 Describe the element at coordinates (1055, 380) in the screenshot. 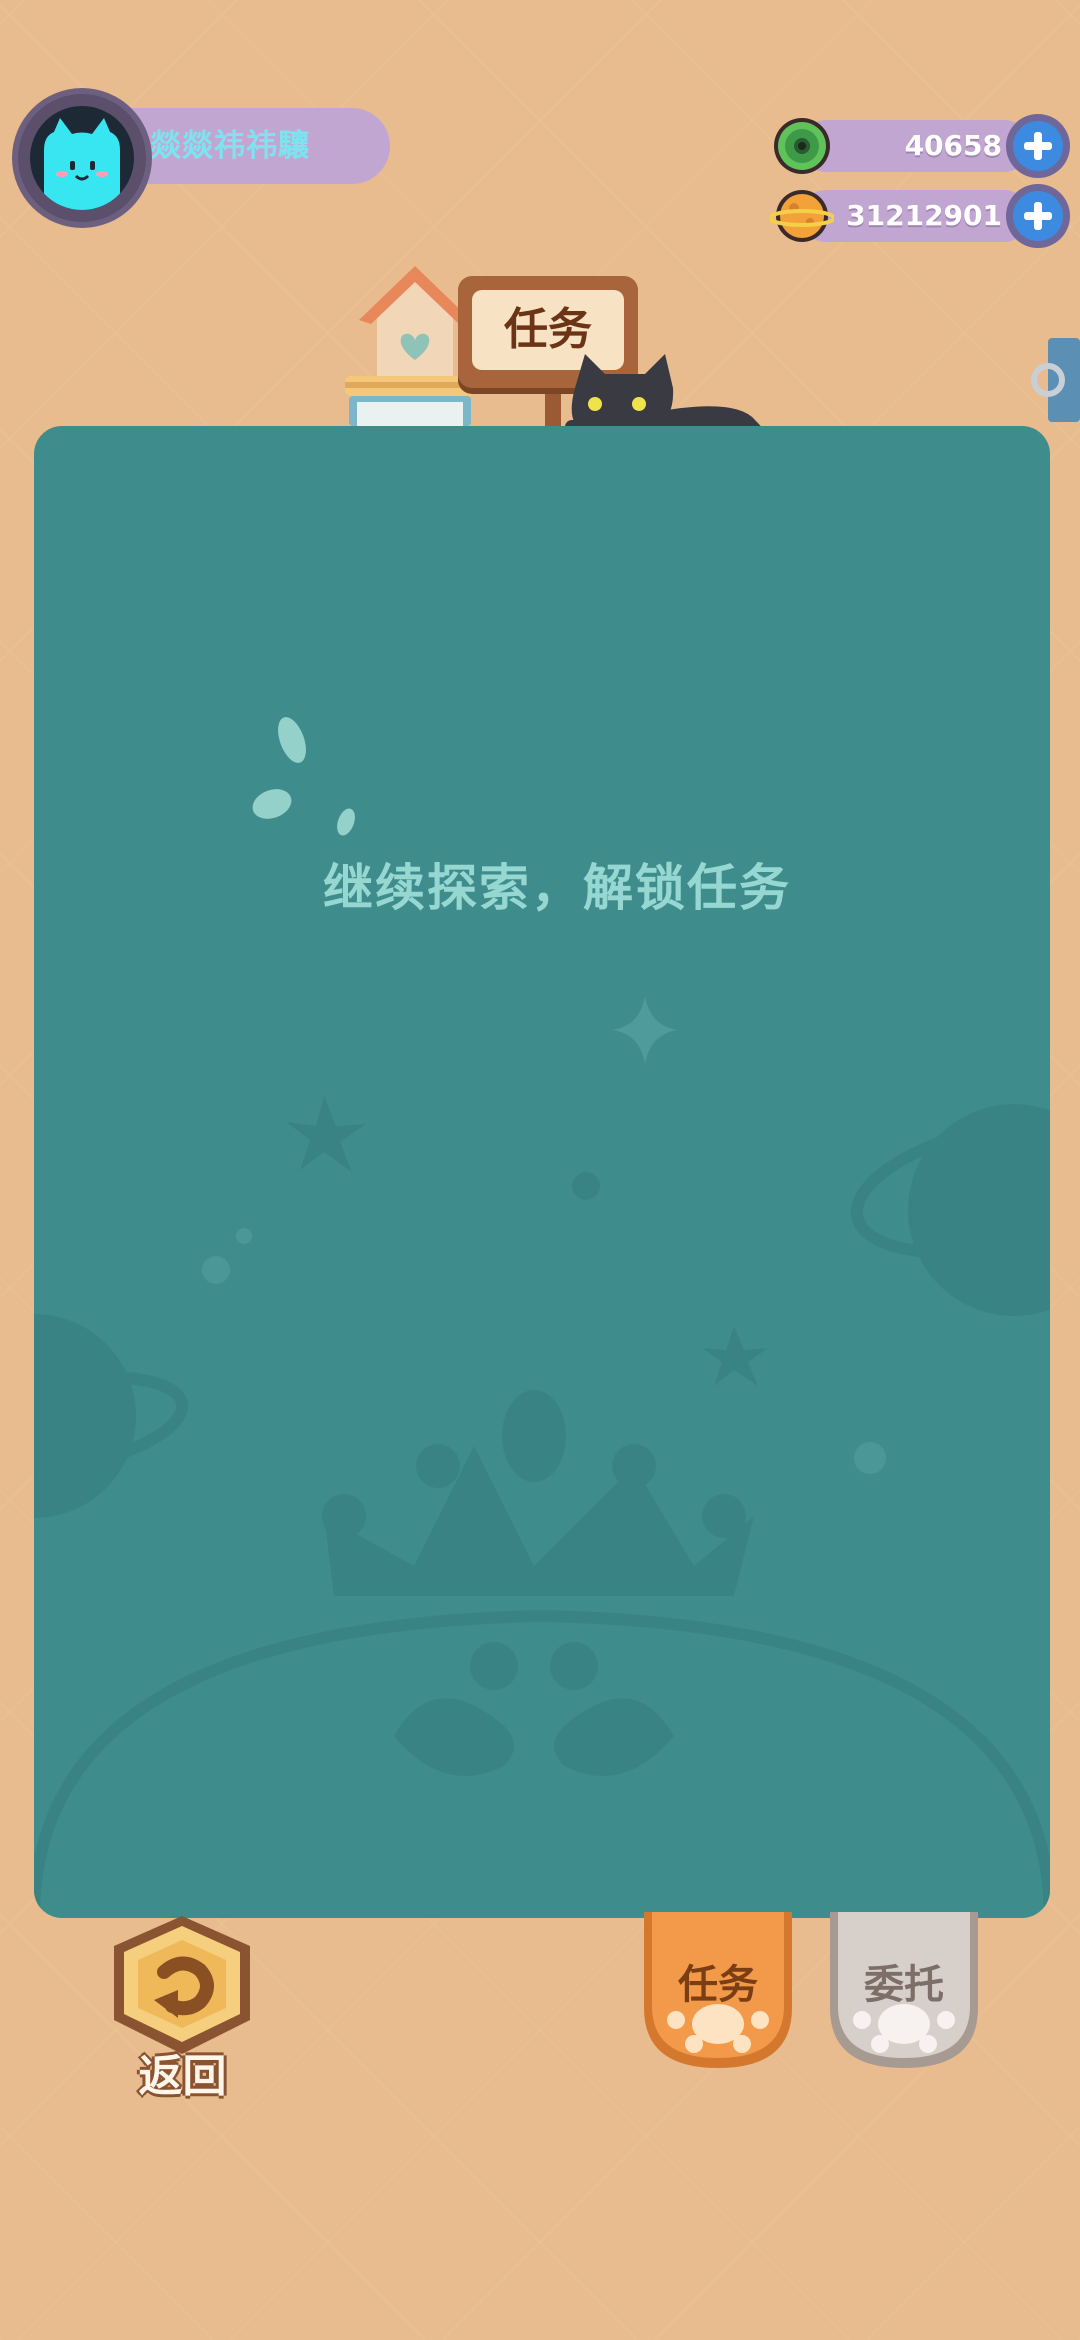

I see `clip-icon` at that location.